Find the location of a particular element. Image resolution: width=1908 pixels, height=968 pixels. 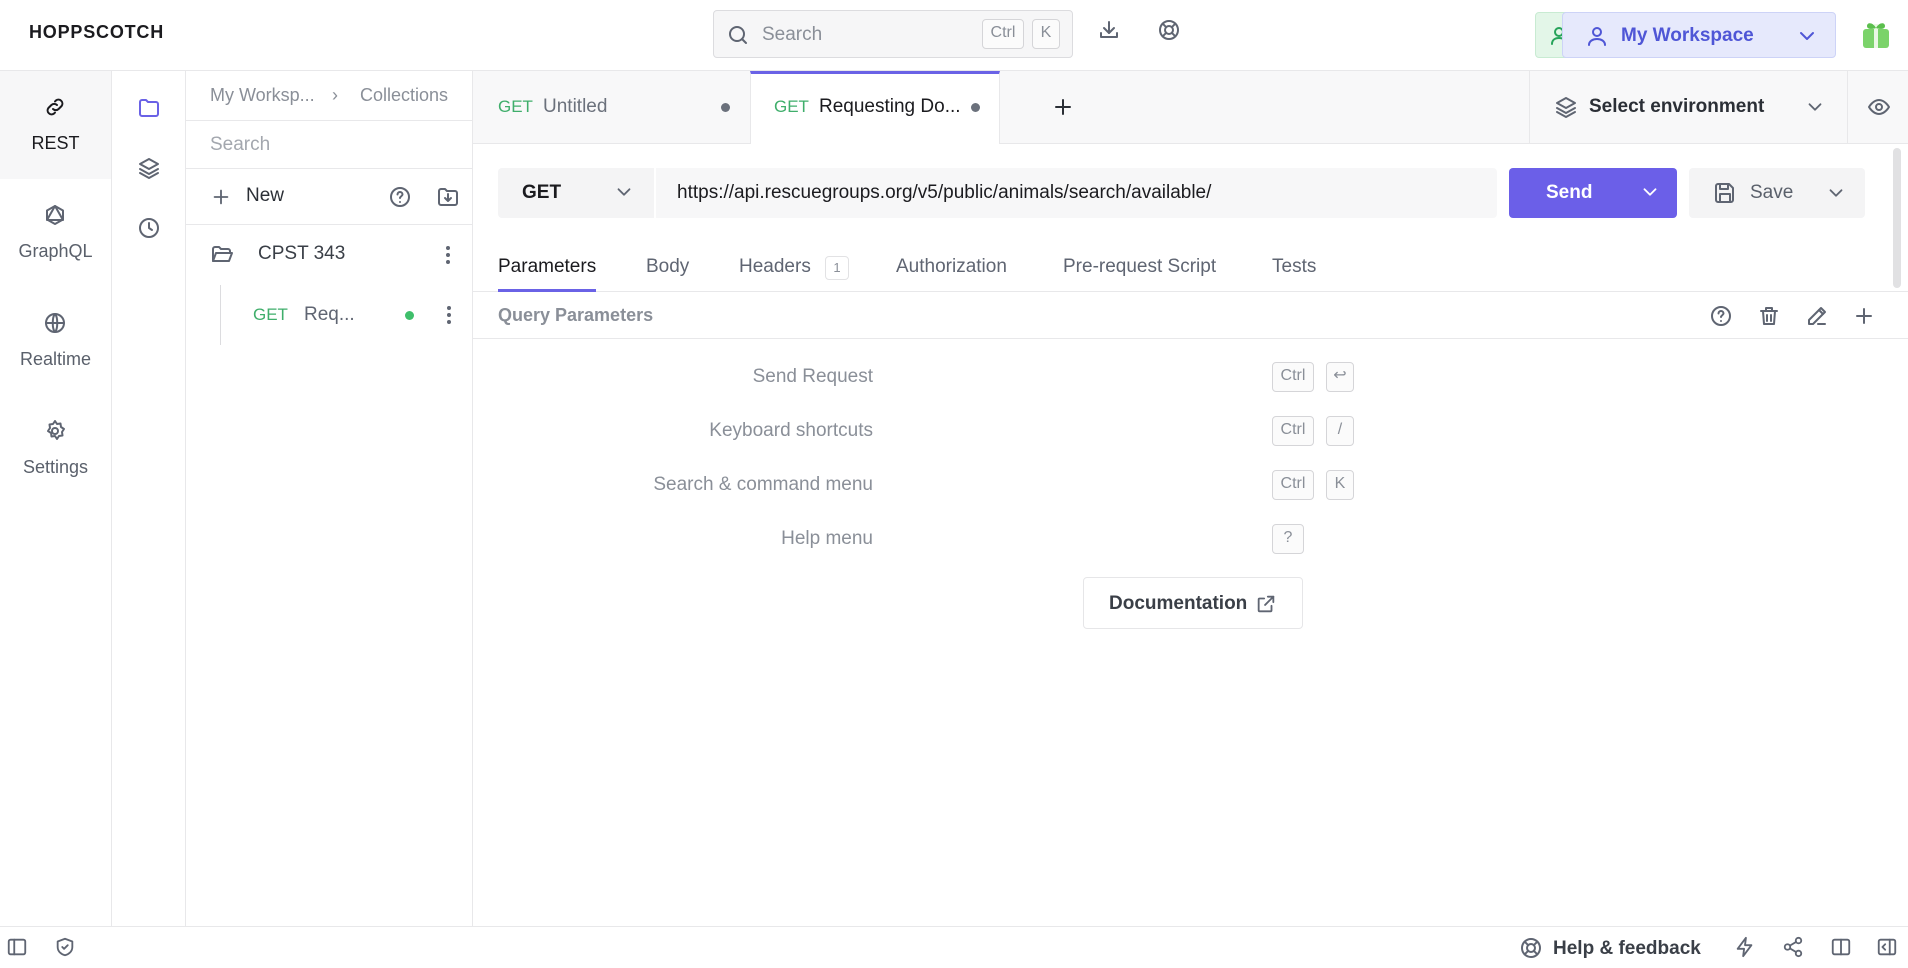

tab-pre-request-script: Pre-request Script is located at coordinates (1139, 274).